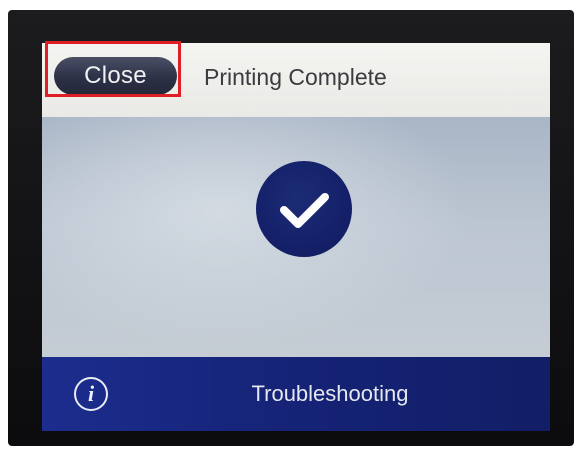 This screenshot has height=452, width=576. I want to click on success-checkmark-icon, so click(304, 209).